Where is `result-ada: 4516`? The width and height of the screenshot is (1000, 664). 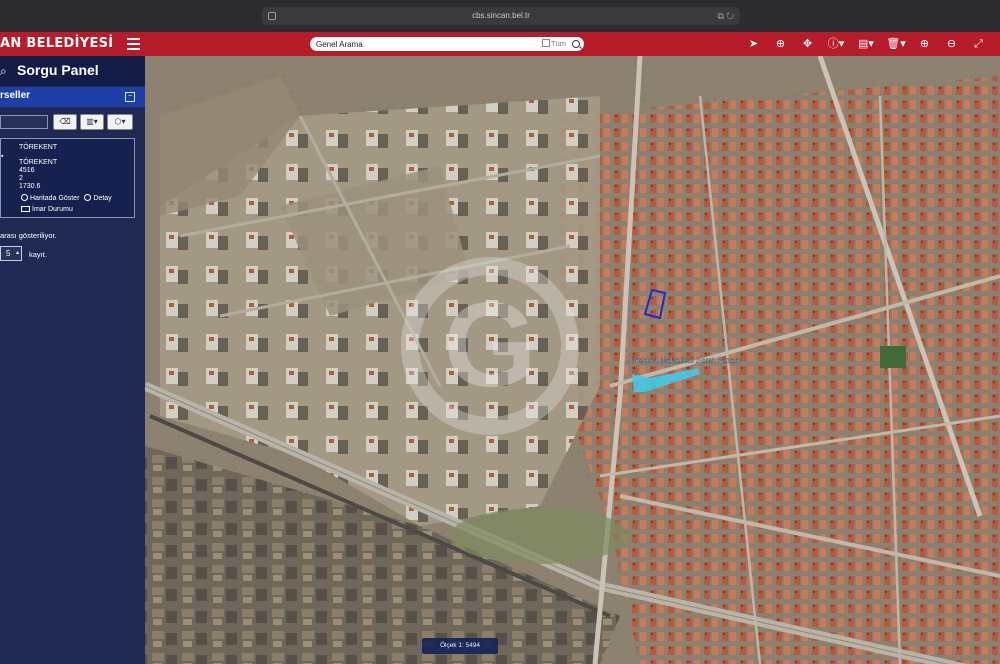
result-ada: 4516 is located at coordinates (27, 170).